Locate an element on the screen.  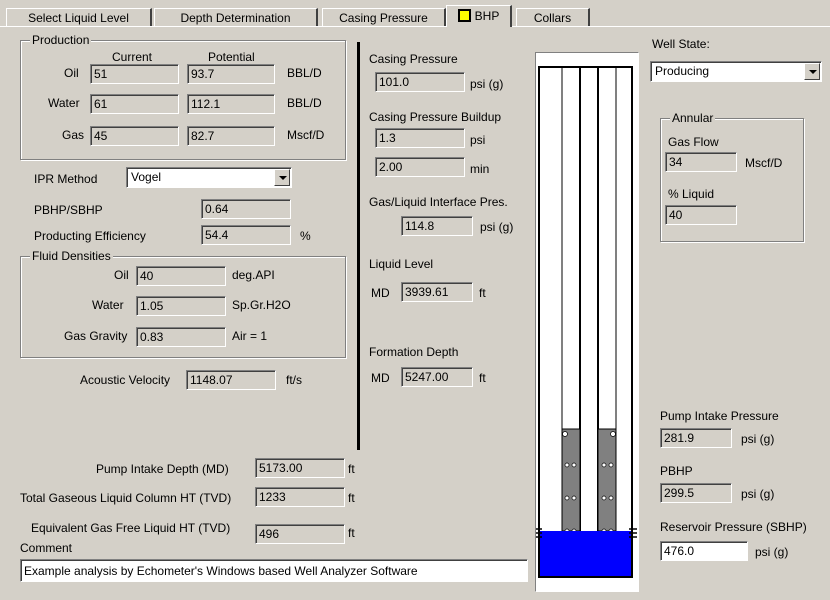
liquid-column is located at coordinates (585, 553).